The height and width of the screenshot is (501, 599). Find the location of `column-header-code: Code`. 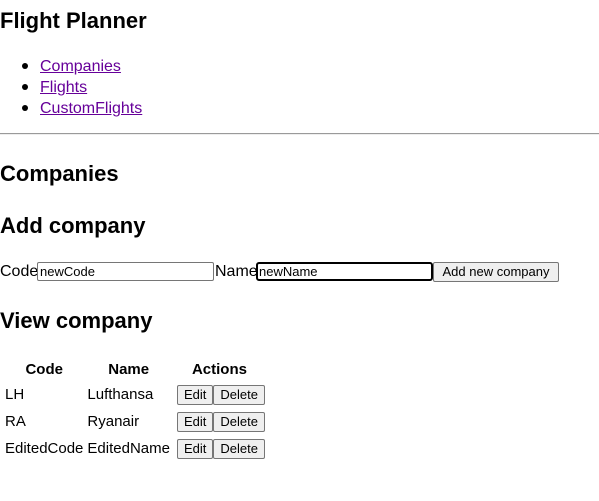

column-header-code: Code is located at coordinates (44, 369).